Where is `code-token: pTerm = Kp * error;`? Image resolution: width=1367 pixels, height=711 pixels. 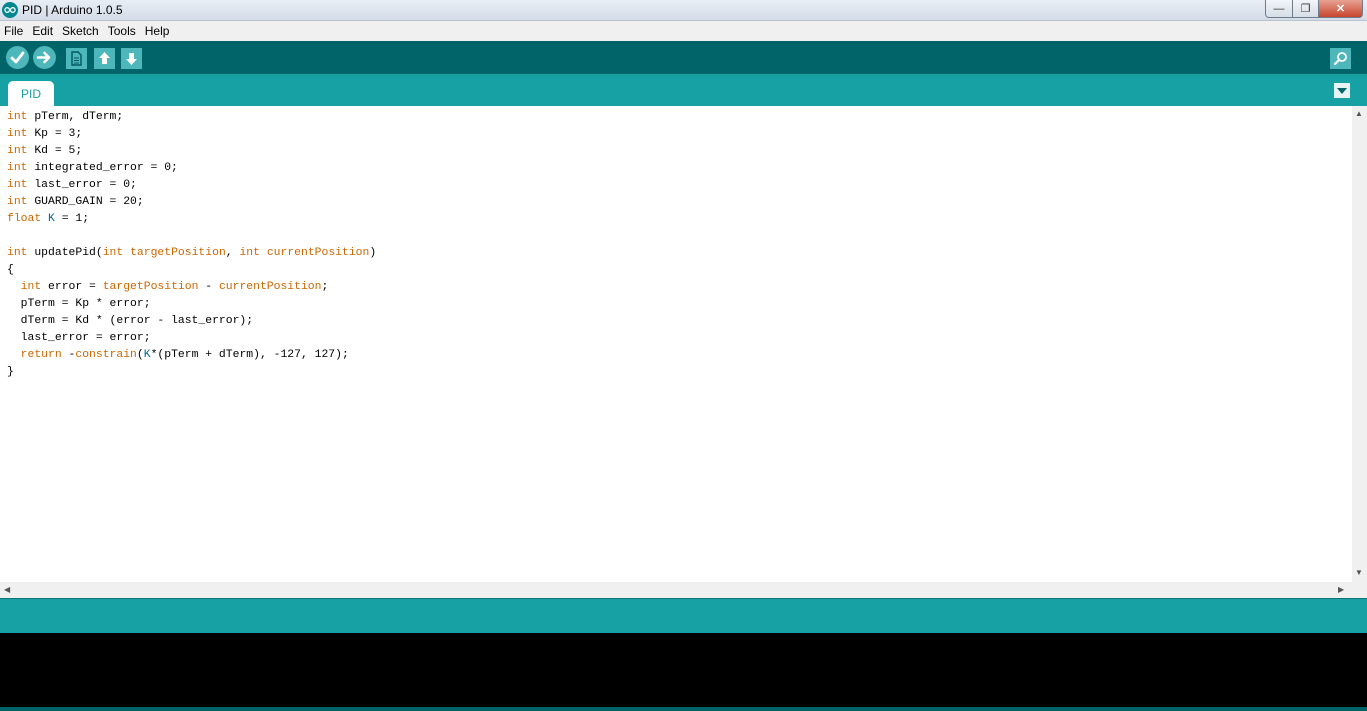 code-token: pTerm = Kp * error; is located at coordinates (79, 304).